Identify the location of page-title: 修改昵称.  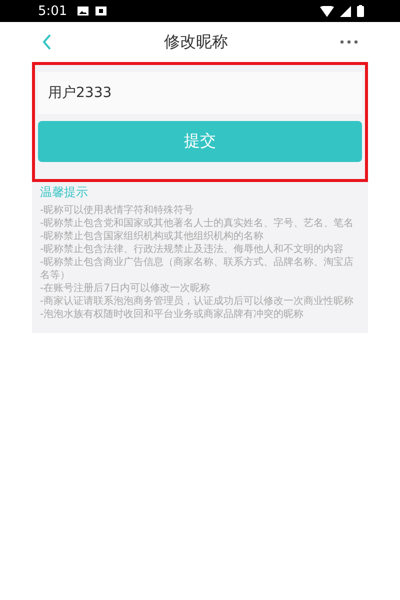
(196, 42).